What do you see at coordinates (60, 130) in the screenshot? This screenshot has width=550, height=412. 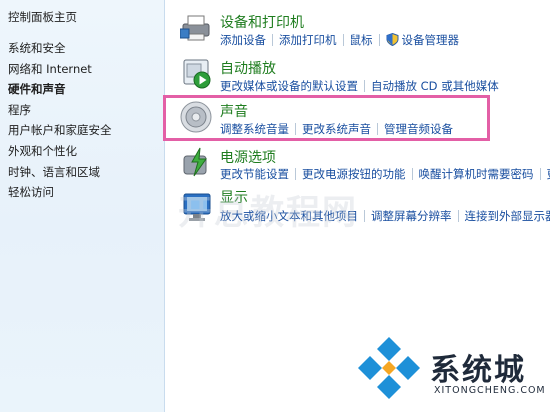 I see `sidebar-item-user-accounts: 用户帐户和家庭安全` at bounding box center [60, 130].